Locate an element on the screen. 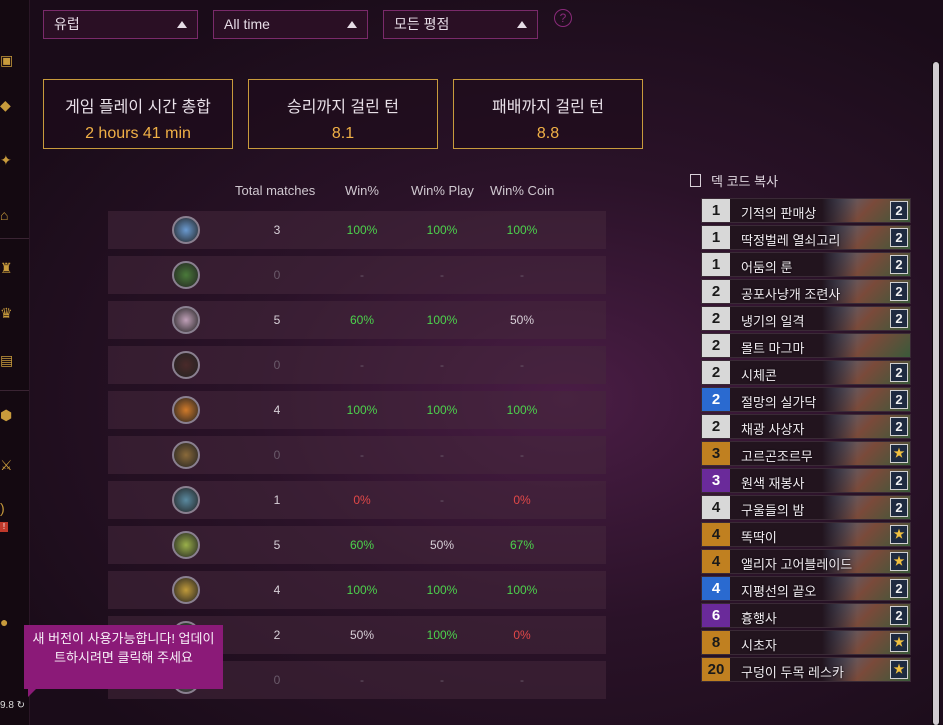 The height and width of the screenshot is (725, 943). card-name: 냉기의 일격 is located at coordinates (773, 321).